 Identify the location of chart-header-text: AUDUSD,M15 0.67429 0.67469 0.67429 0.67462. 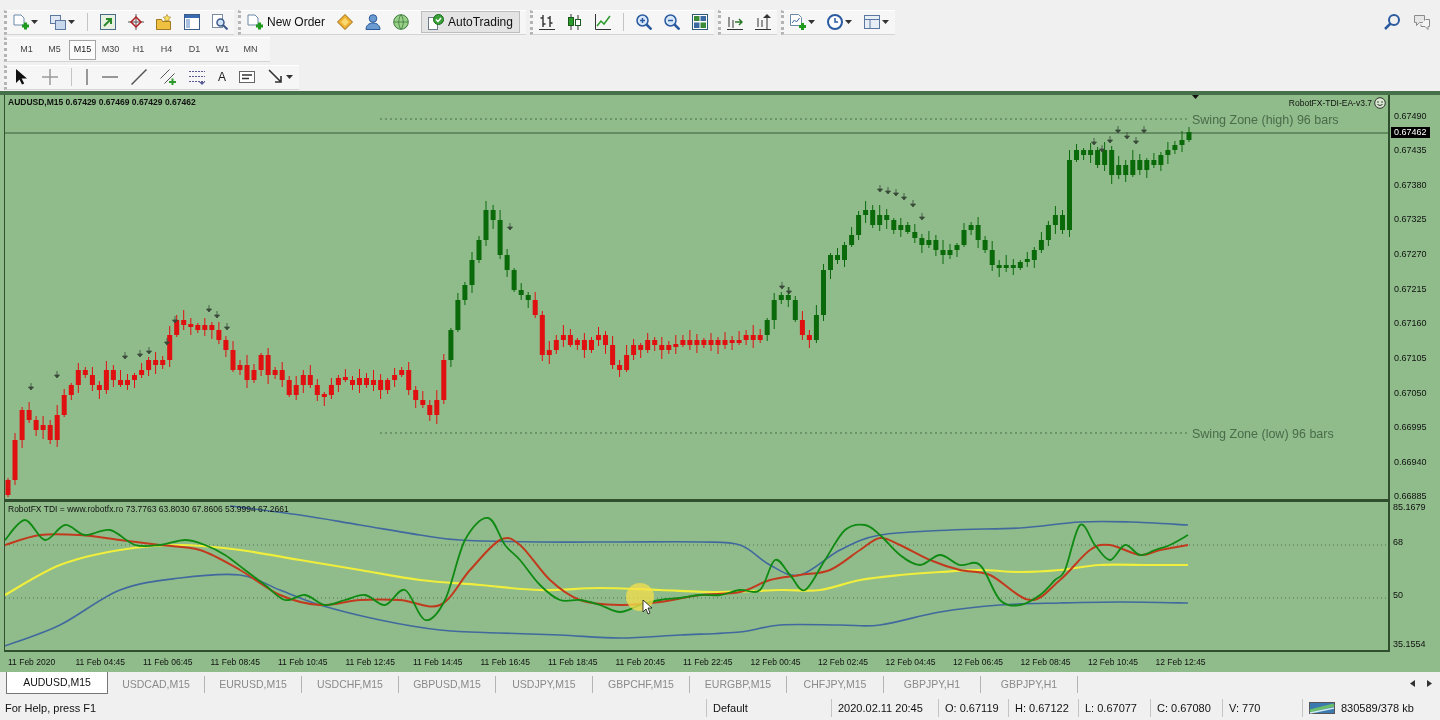
(102, 102).